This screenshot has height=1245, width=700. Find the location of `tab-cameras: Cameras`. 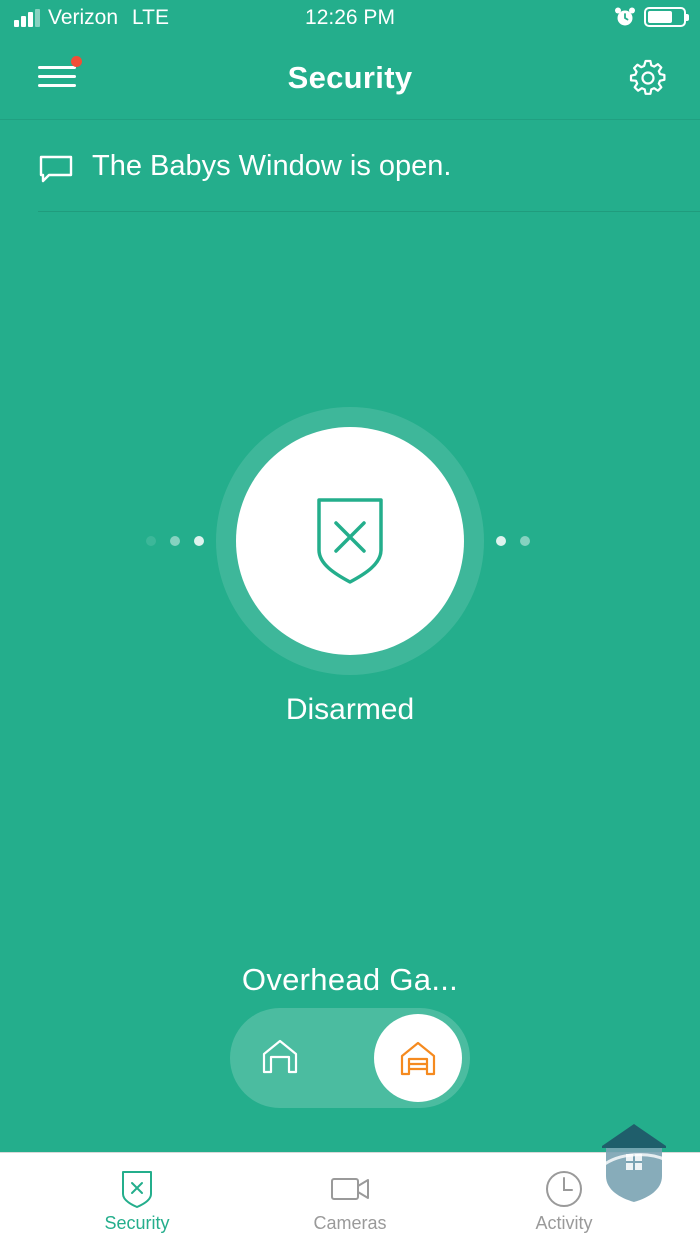

tab-cameras: Cameras is located at coordinates (350, 1199).